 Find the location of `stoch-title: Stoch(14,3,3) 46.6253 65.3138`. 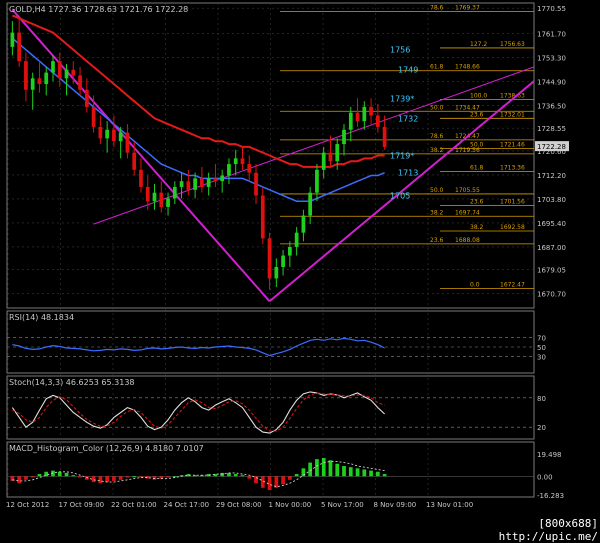

stoch-title: Stoch(14,3,3) 46.6253 65.3138 is located at coordinates (72, 382).